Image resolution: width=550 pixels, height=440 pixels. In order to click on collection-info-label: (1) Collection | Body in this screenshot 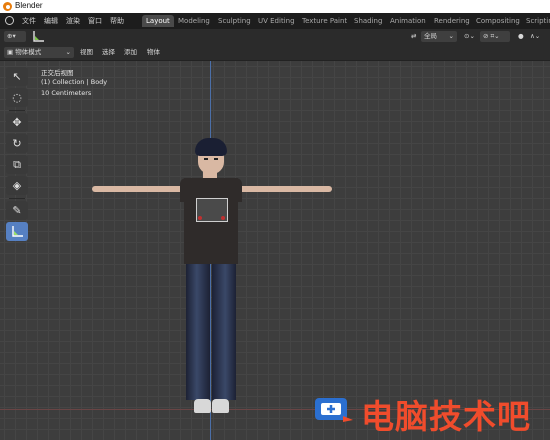, I will do `click(74, 82)`.